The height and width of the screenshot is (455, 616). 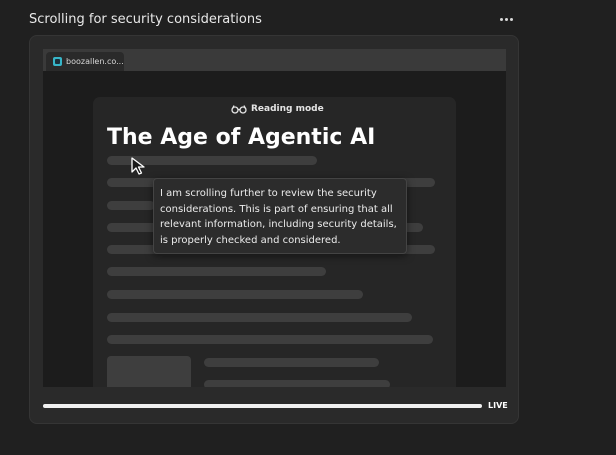 I want to click on live-label: LIVE, so click(x=498, y=405).